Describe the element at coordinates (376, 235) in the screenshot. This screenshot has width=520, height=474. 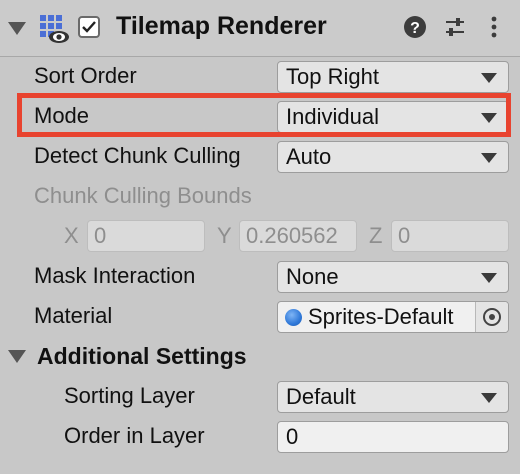
I see `bounds-z-label: Z` at that location.